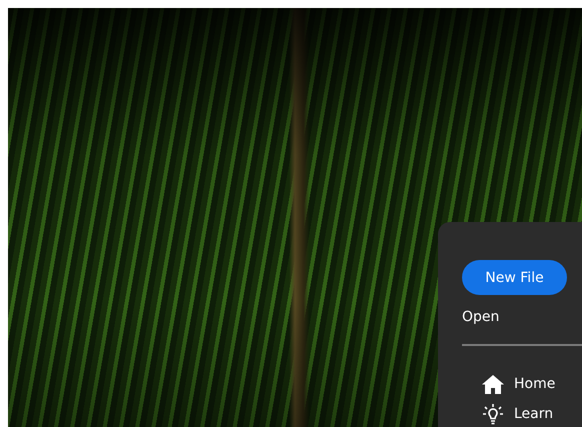 The height and width of the screenshot is (427, 582). What do you see at coordinates (509, 414) in the screenshot?
I see `learn-nav-item: Learn` at bounding box center [509, 414].